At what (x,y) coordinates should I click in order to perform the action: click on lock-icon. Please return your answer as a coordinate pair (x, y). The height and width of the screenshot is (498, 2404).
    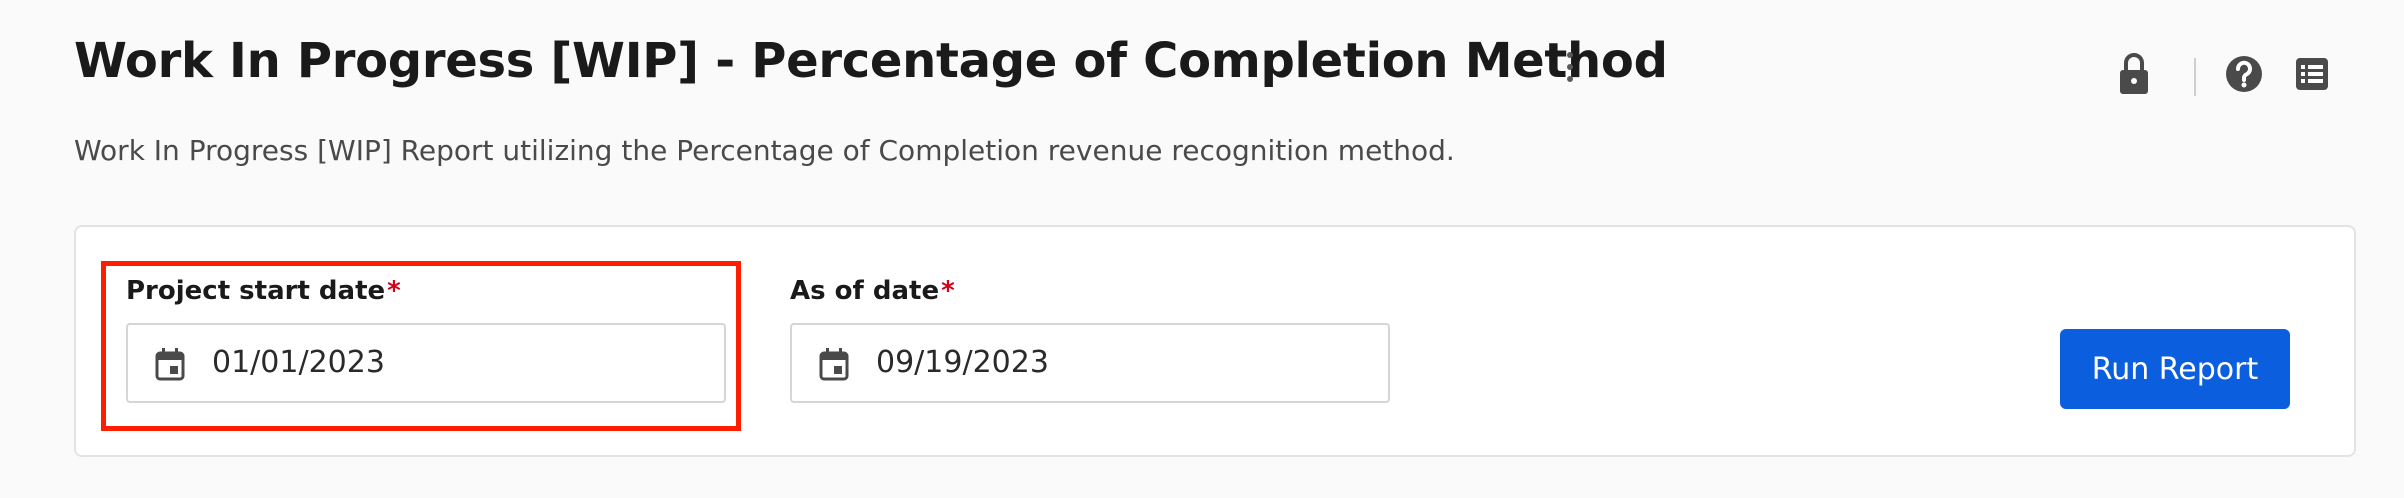
    Looking at the image, I should click on (2134, 74).